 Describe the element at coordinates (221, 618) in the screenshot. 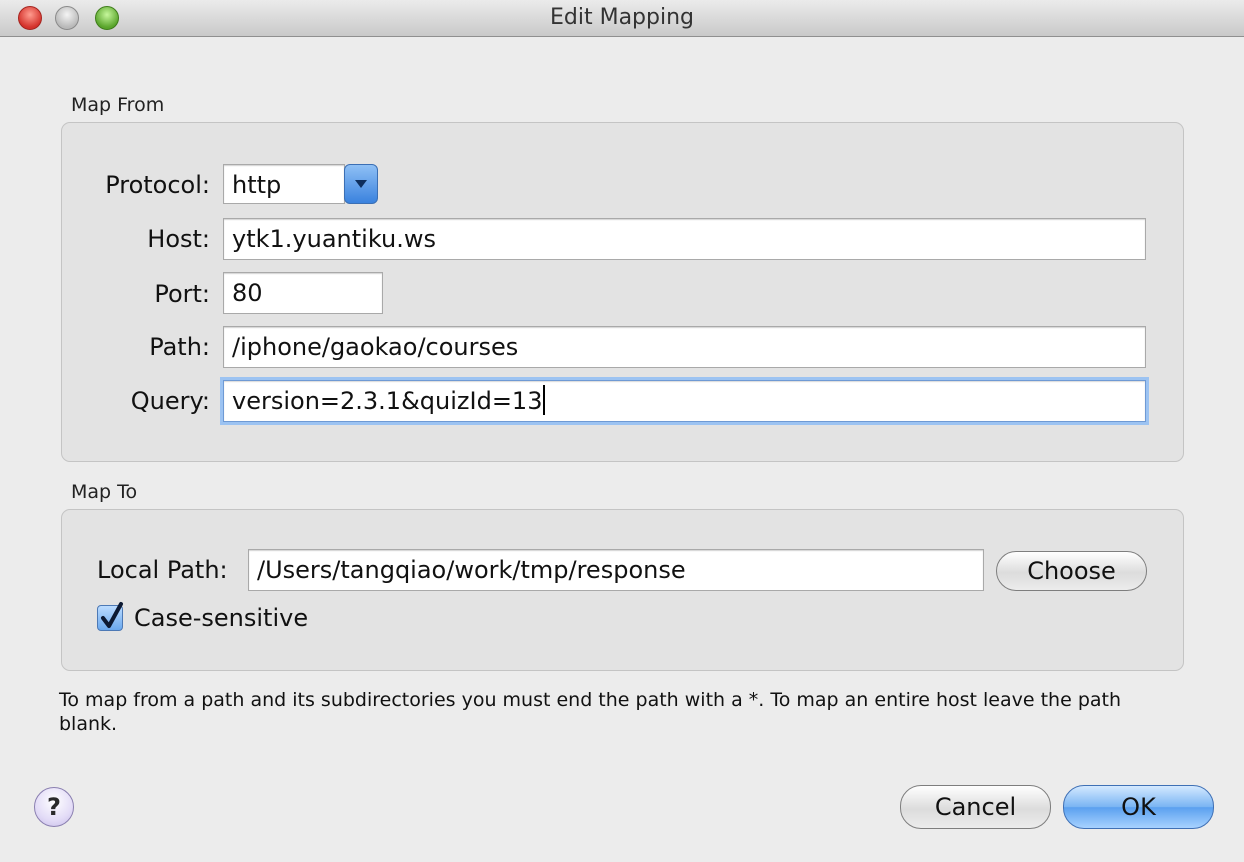

I see `case-sensitive-label: Case-sensitive` at that location.